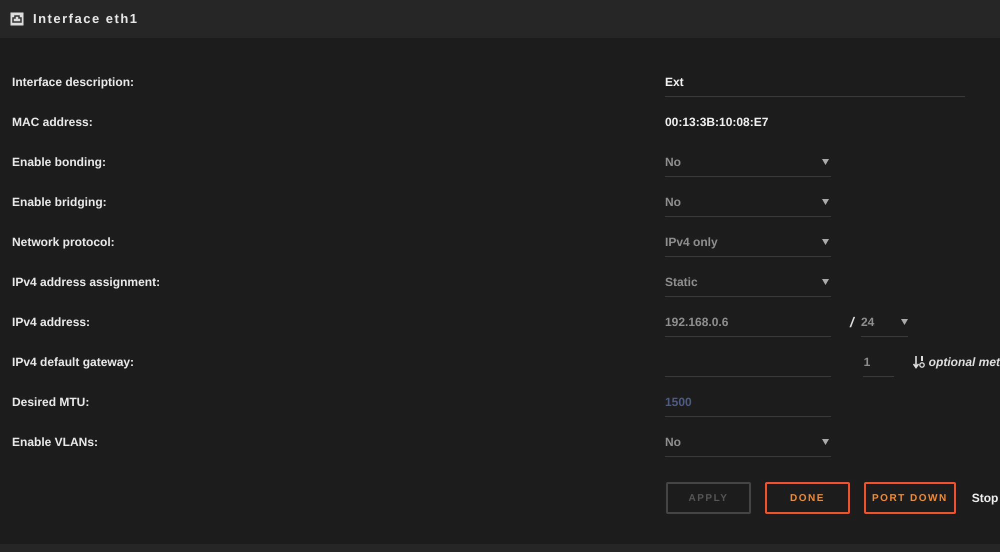  What do you see at coordinates (86, 19) in the screenshot?
I see `panel-title: Interface eth1` at bounding box center [86, 19].